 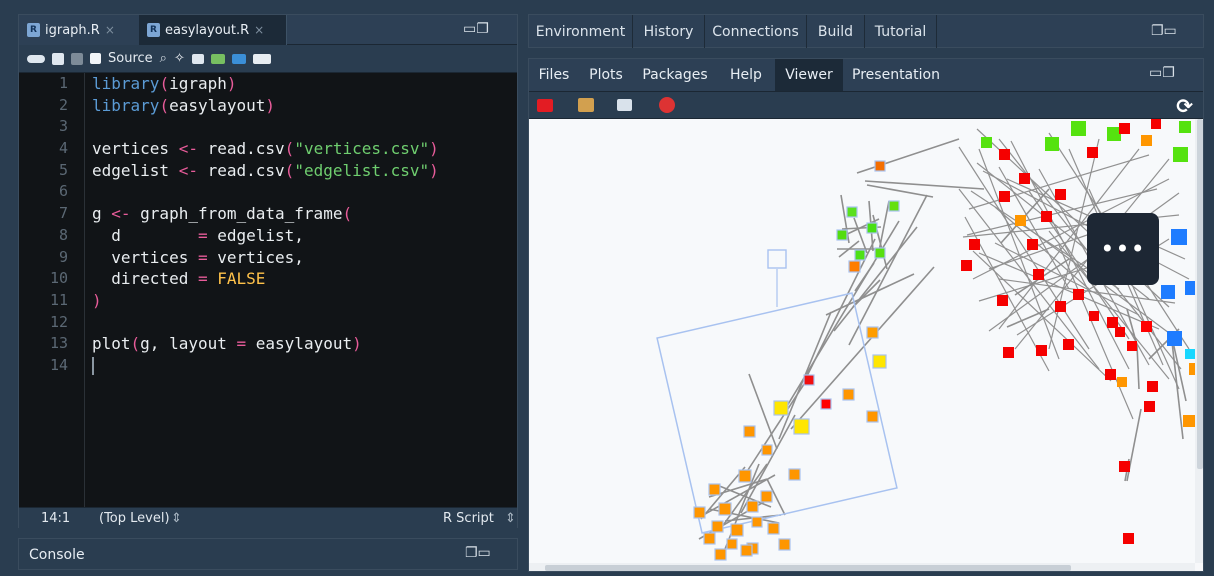 I want to click on code-line: ), so click(x=97, y=300).